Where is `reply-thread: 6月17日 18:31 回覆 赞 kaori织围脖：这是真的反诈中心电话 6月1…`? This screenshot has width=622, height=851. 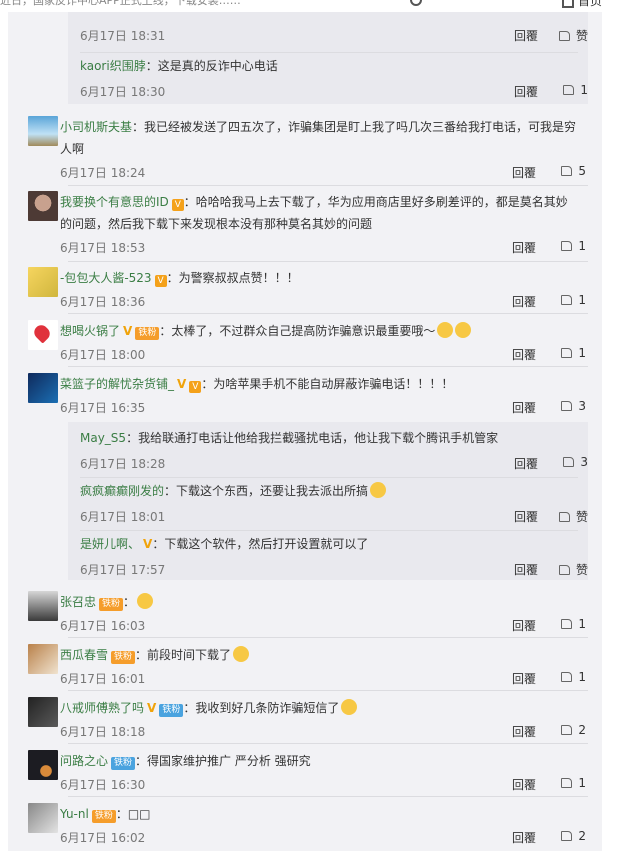
reply-thread: 6月17日 18:31 回覆 赞 kaori织围脖：这是真的反诈中心电话 6月1… is located at coordinates (328, 58).